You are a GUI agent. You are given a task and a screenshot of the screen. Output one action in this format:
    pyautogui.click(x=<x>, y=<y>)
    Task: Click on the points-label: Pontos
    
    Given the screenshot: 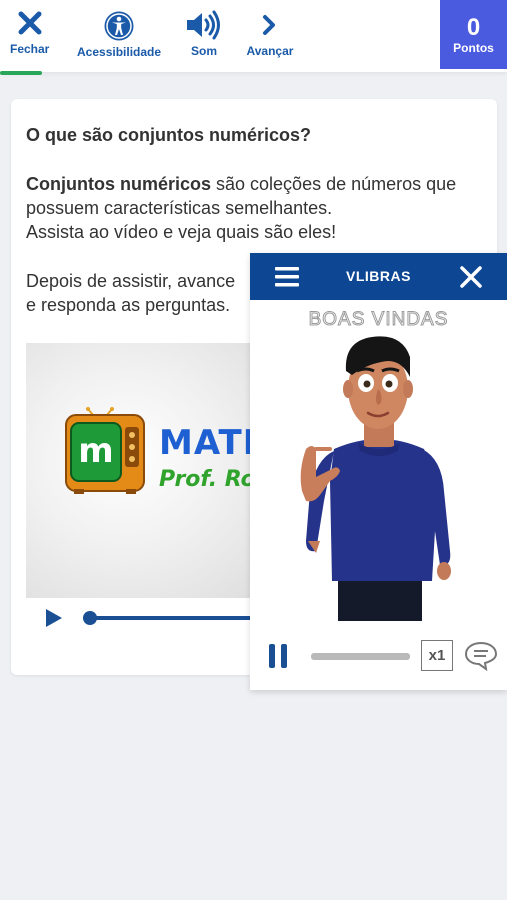 What is the action you would take?
    pyautogui.click(x=473, y=47)
    